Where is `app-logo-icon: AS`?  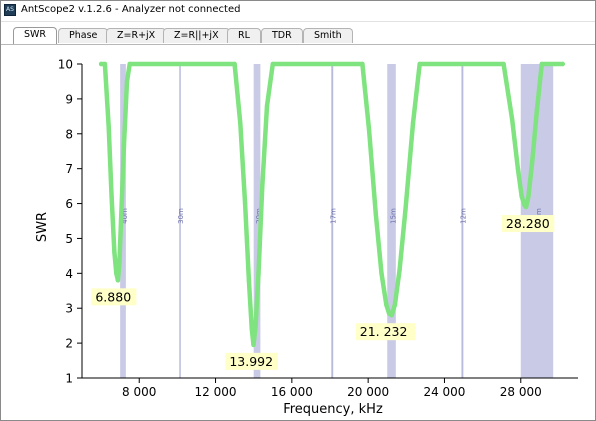 app-logo-icon: AS is located at coordinates (10, 10).